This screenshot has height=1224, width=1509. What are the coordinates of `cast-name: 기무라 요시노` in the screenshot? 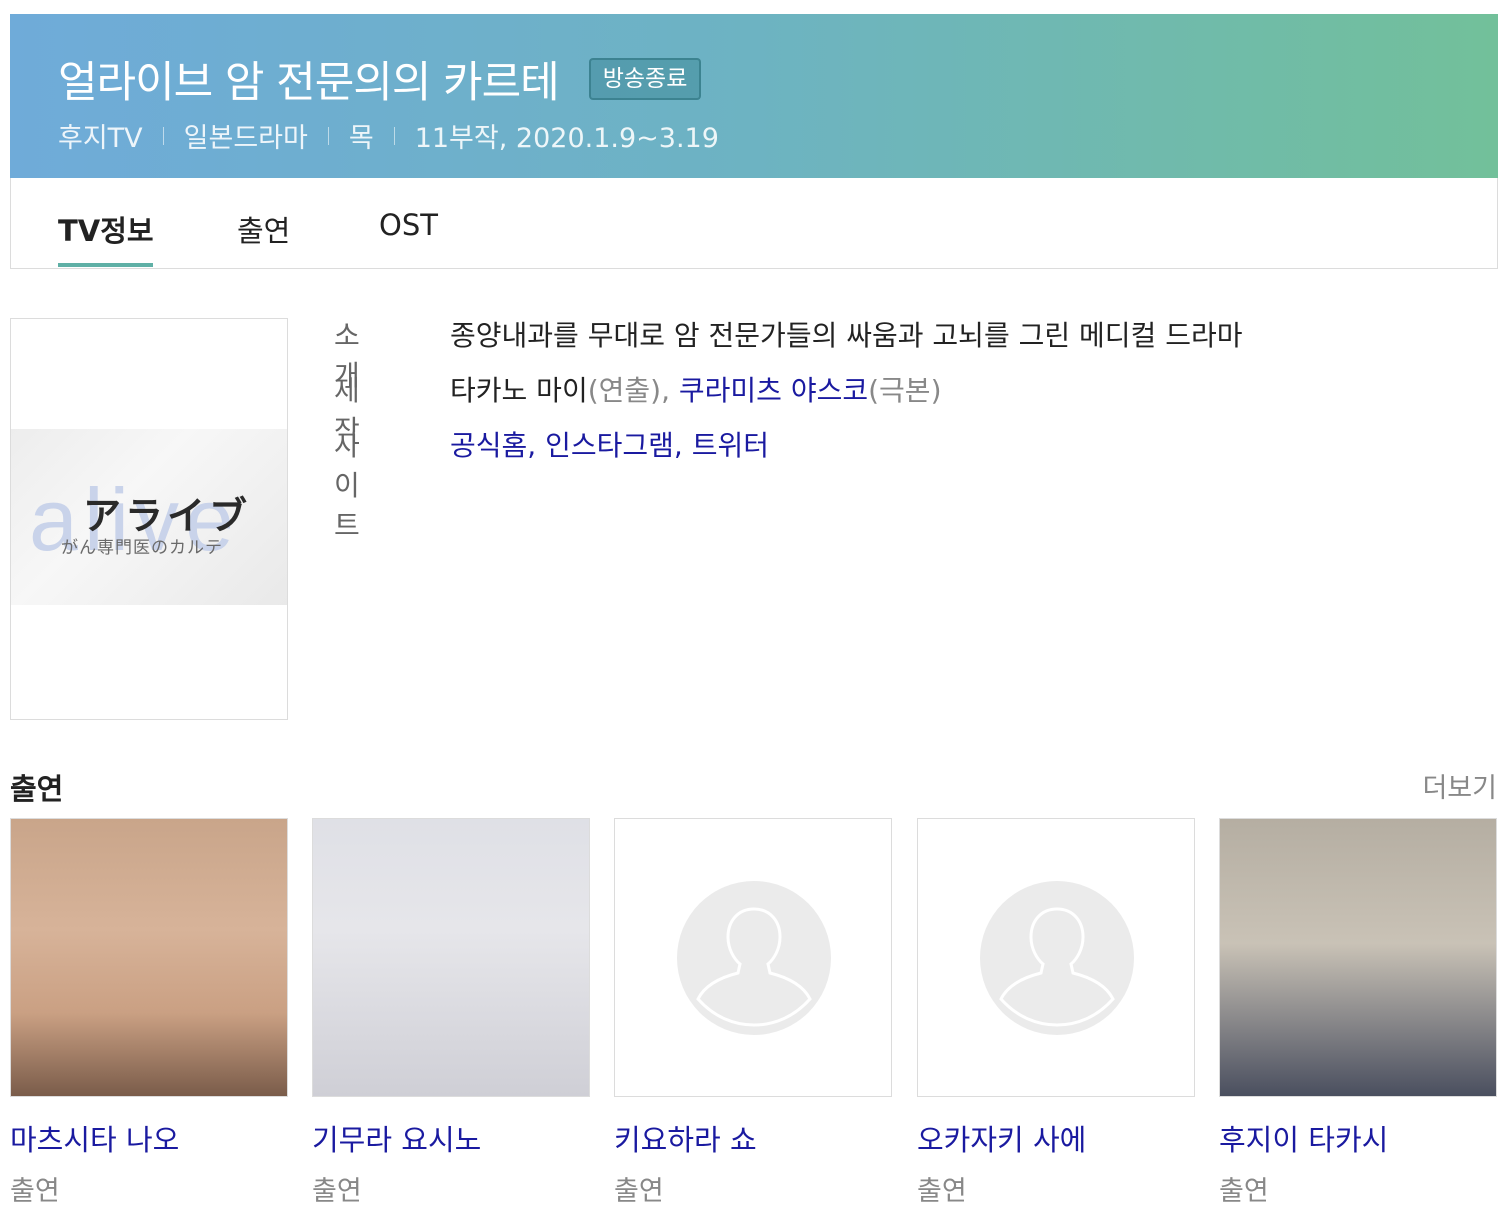 It's located at (451, 1138).